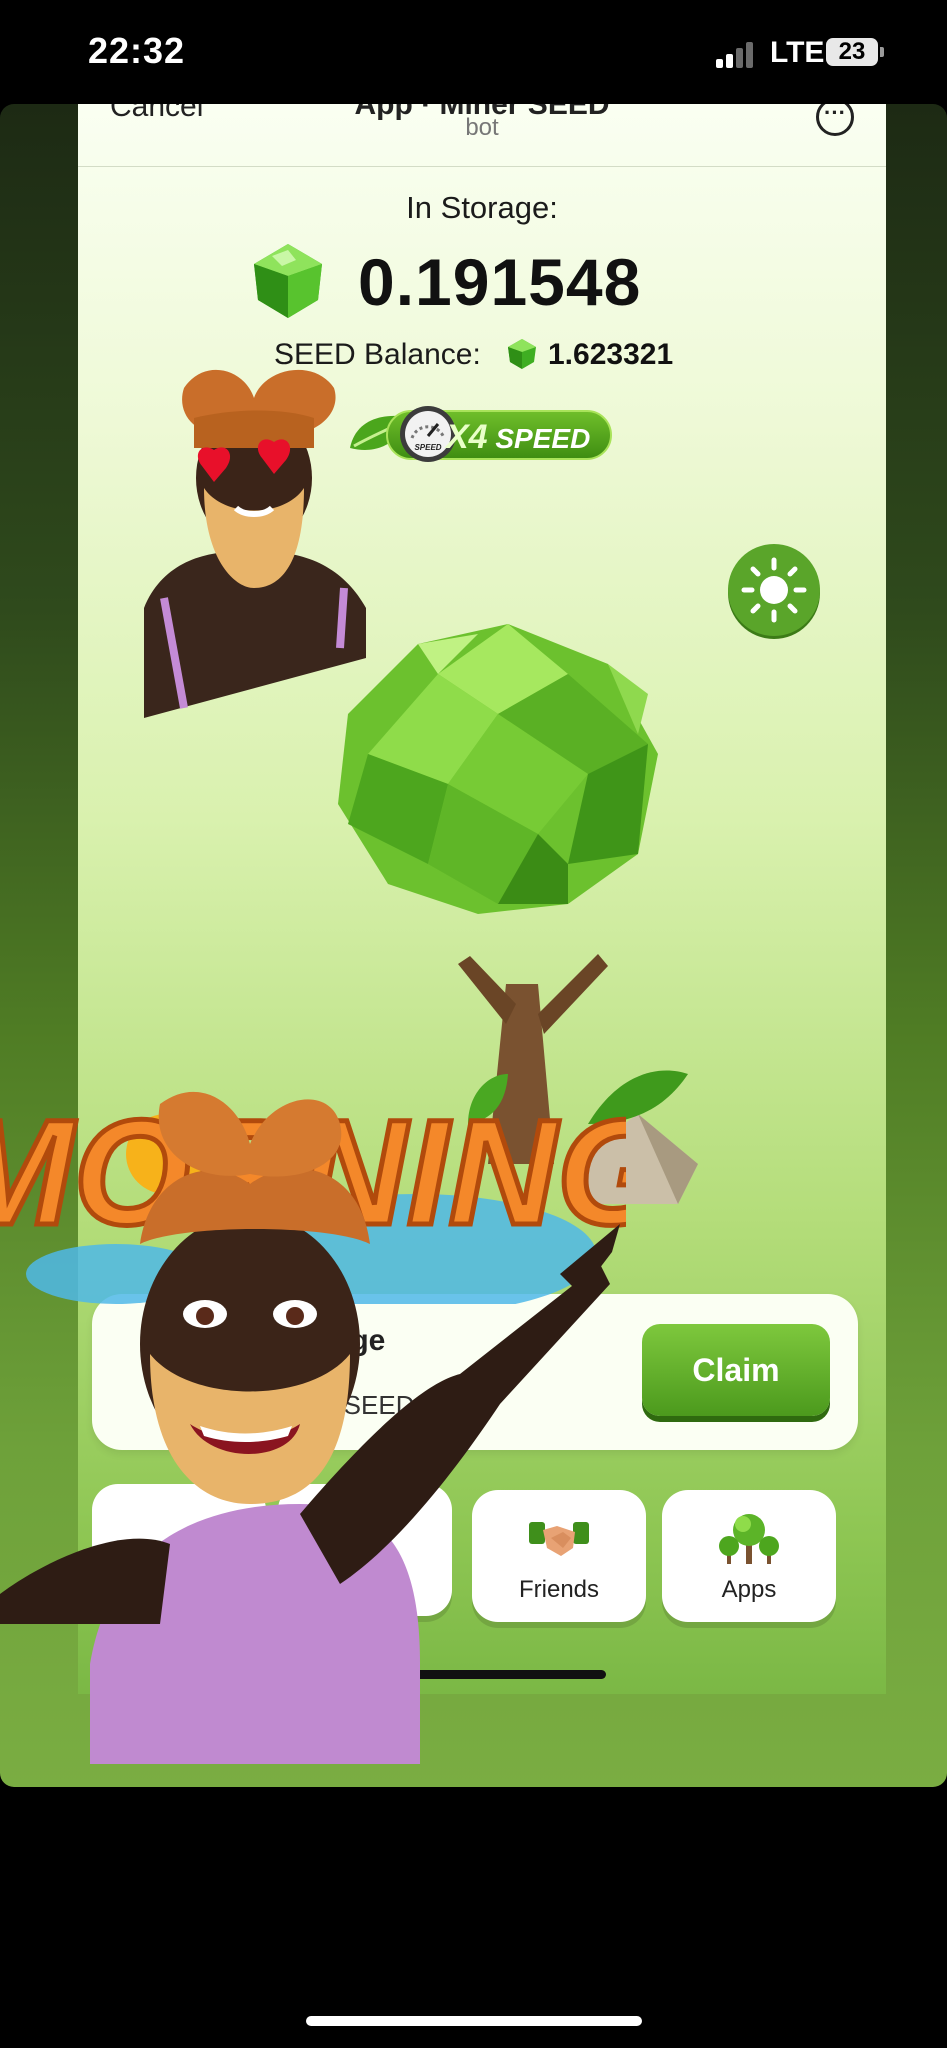  Describe the element at coordinates (137, 50) in the screenshot. I see `status-time: 22:32` at that location.